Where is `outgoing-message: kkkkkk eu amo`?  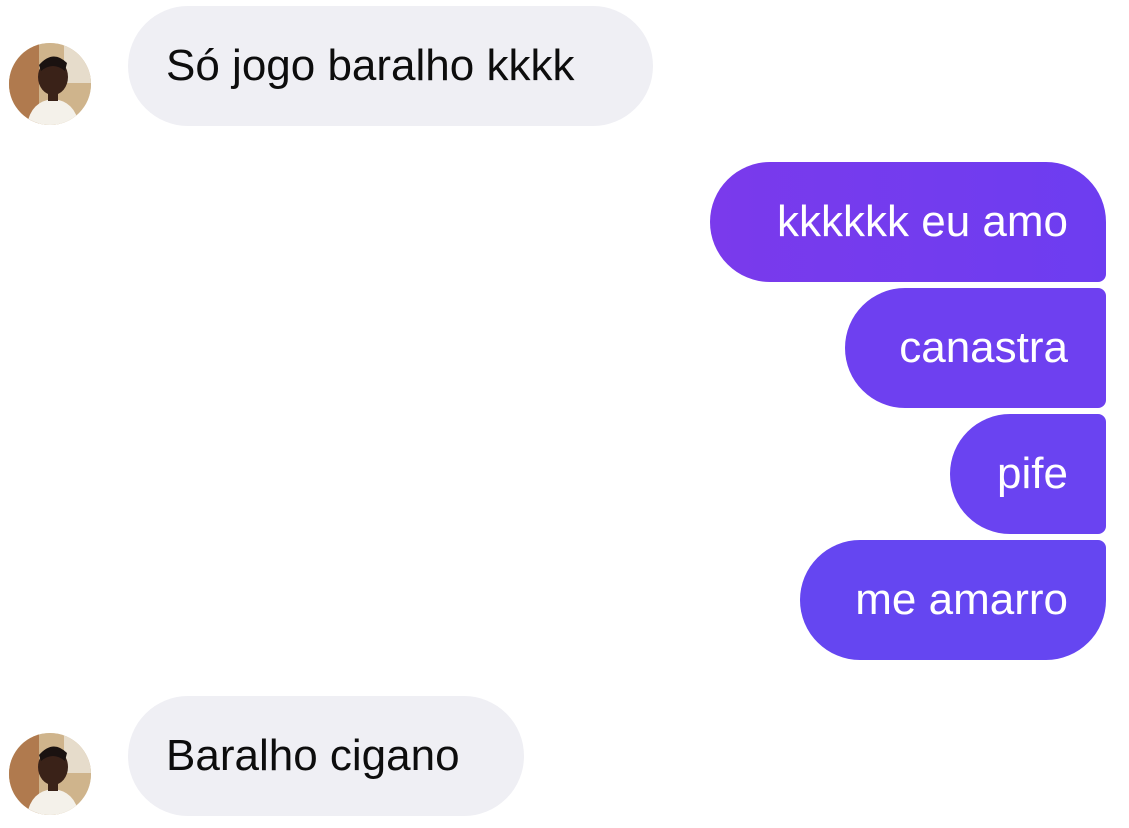
outgoing-message: kkkkkk eu amo is located at coordinates (908, 222).